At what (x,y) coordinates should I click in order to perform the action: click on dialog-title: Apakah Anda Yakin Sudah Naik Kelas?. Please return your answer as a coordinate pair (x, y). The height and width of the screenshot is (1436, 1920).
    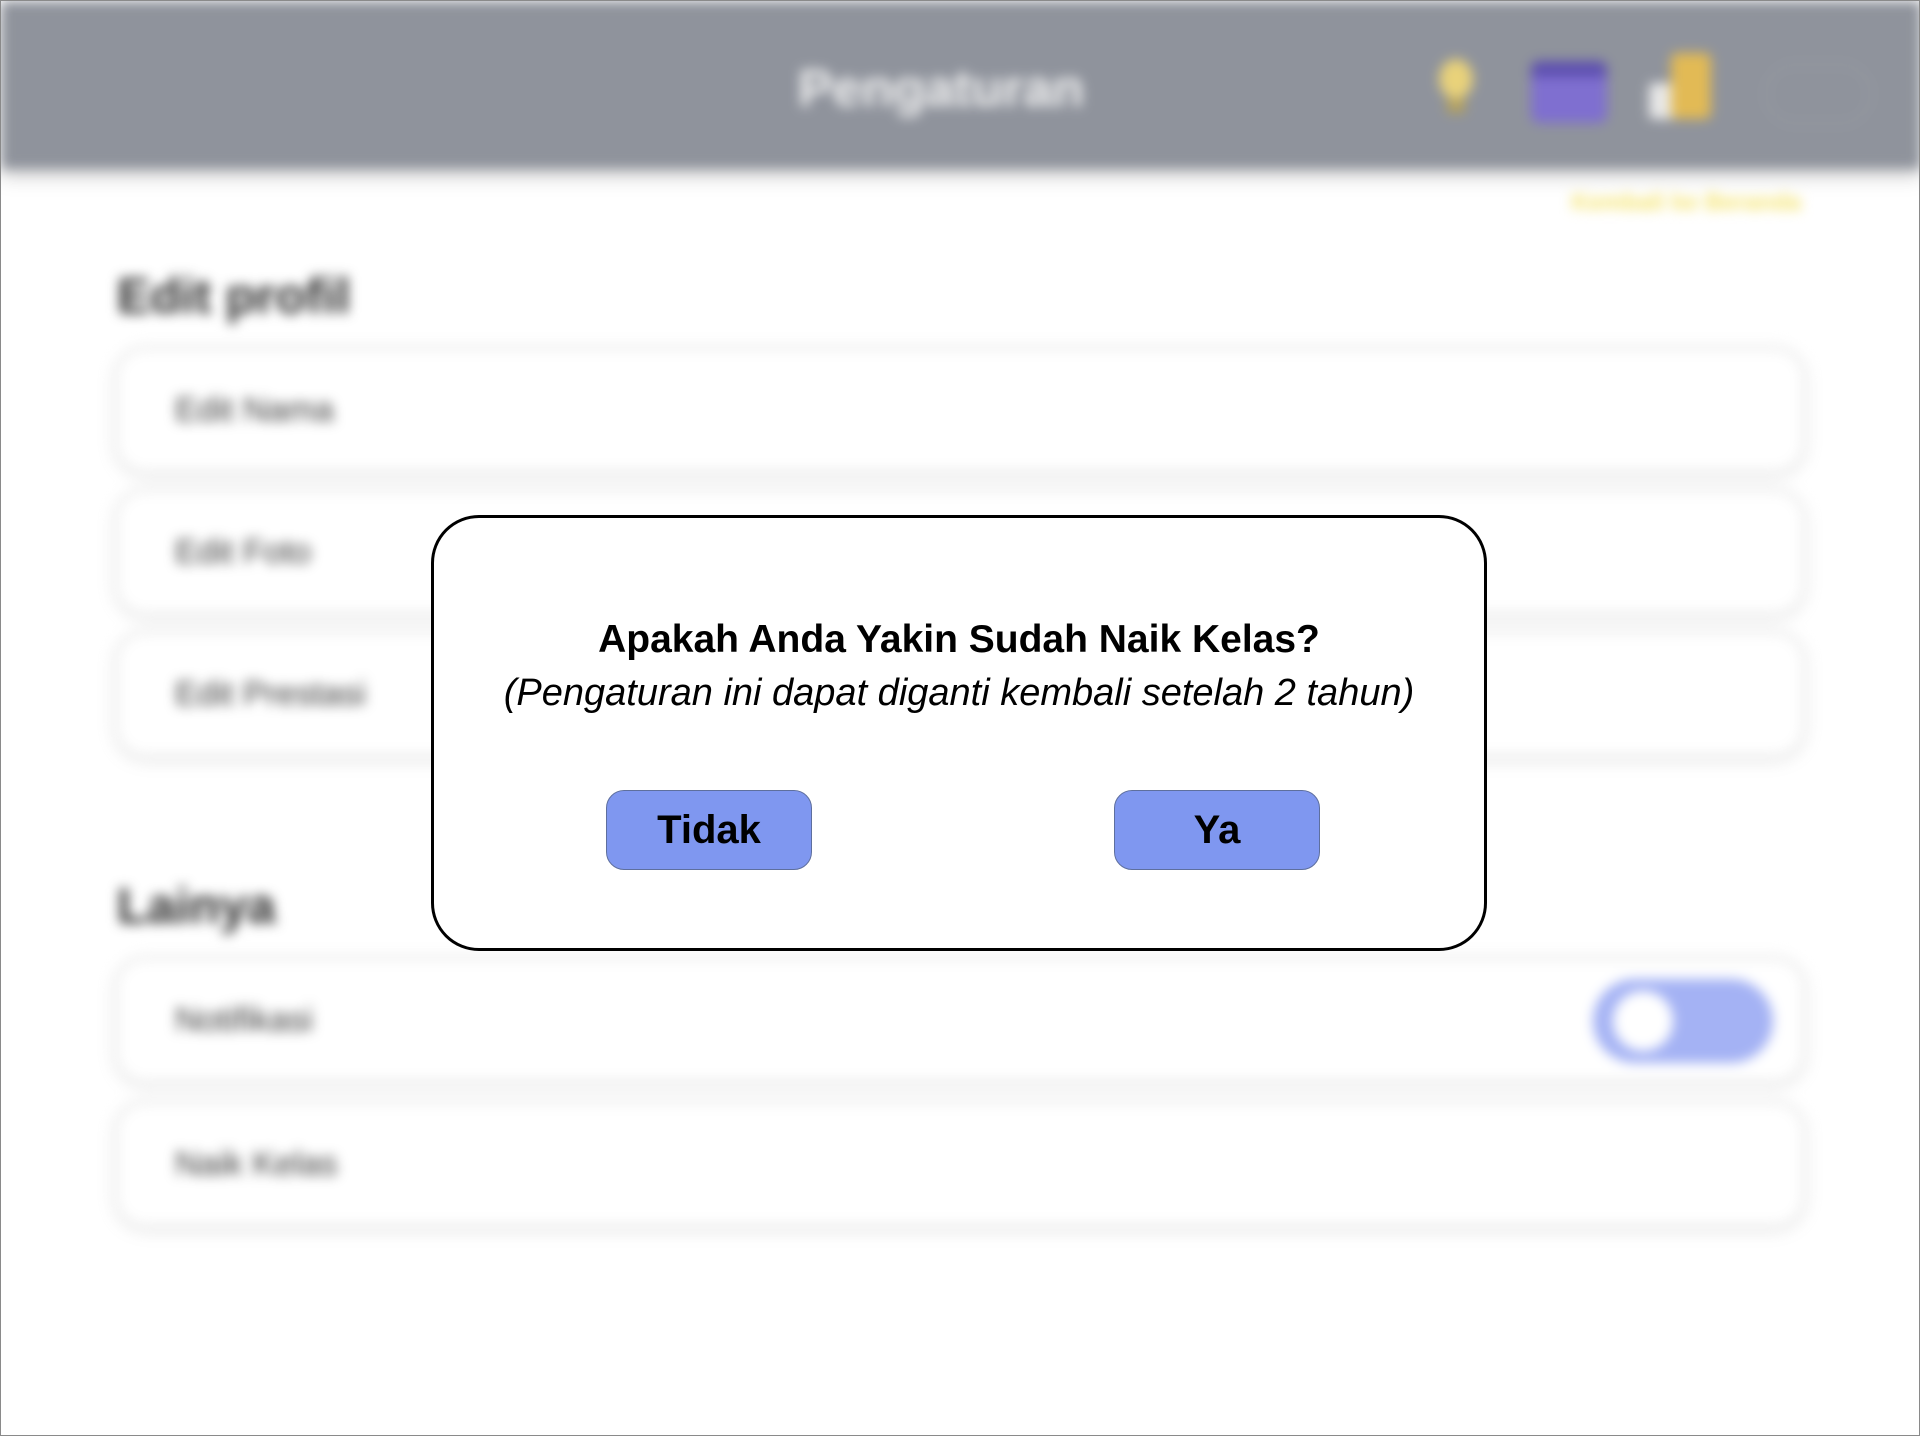
    Looking at the image, I should click on (959, 639).